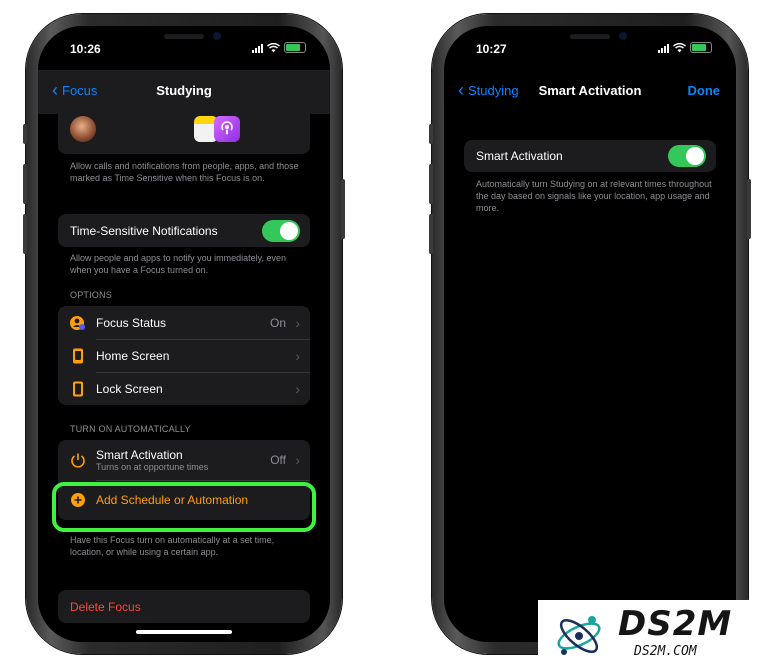 Image resolution: width=776 pixels, height=668 pixels. I want to click on smart-activation-toggle, so click(687, 156).